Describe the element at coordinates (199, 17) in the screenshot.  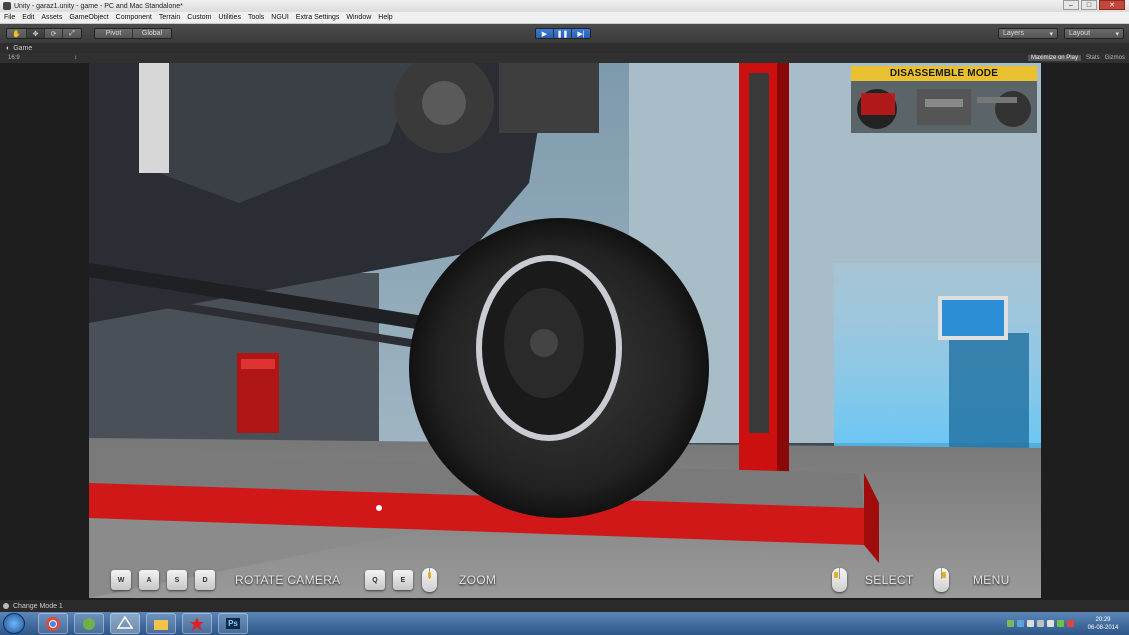
I see `menu-custom: Custom` at that location.